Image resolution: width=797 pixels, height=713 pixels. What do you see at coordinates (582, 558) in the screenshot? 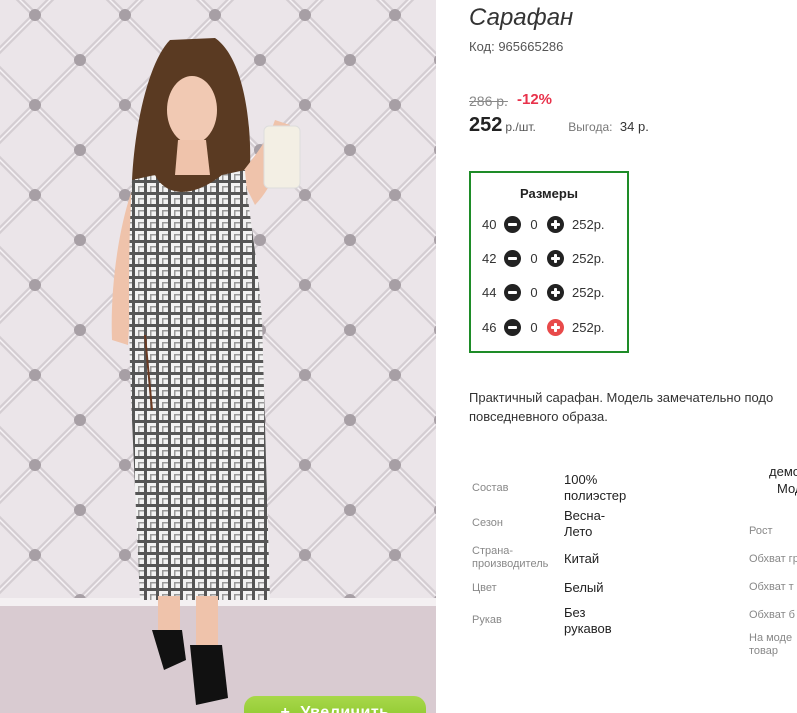
I see `attr-value-country: Китай` at bounding box center [582, 558].